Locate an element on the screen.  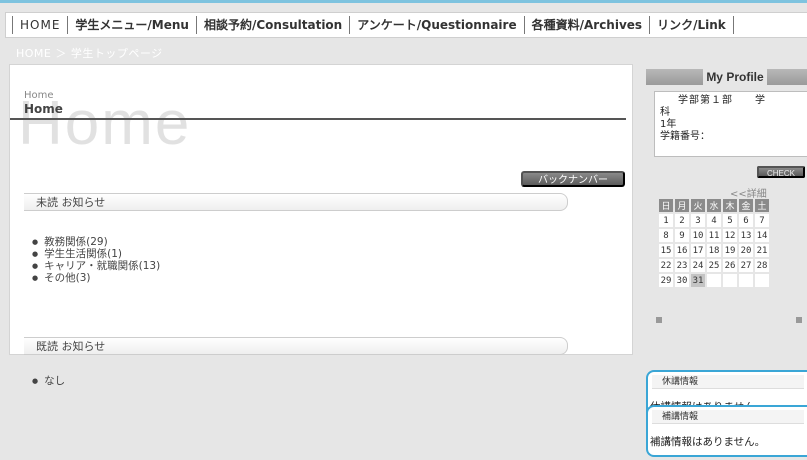
day-cell: 21 is located at coordinates (762, 250).